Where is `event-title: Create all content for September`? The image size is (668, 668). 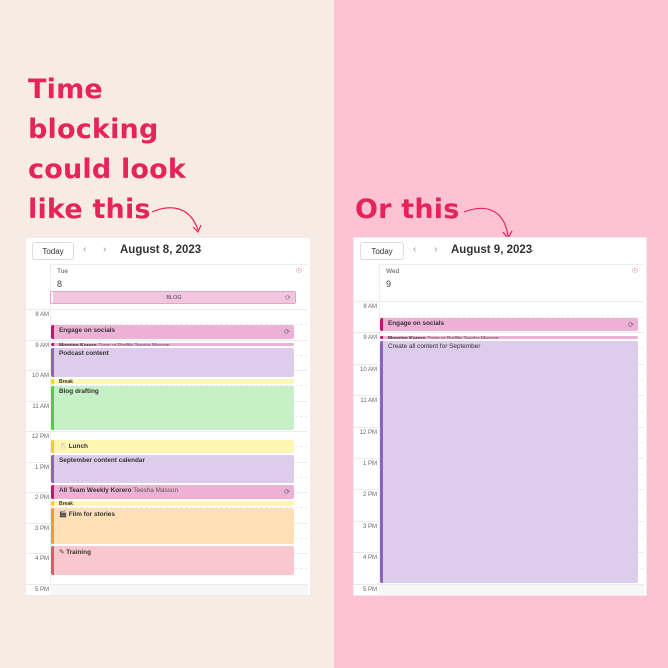
event-title: Create all content for September is located at coordinates (434, 347).